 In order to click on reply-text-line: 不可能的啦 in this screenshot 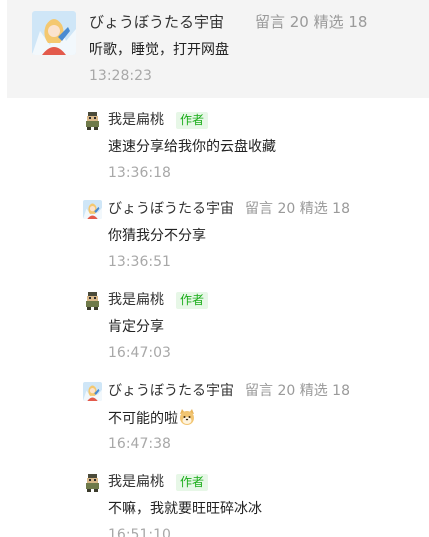, I will do `click(152, 418)`.